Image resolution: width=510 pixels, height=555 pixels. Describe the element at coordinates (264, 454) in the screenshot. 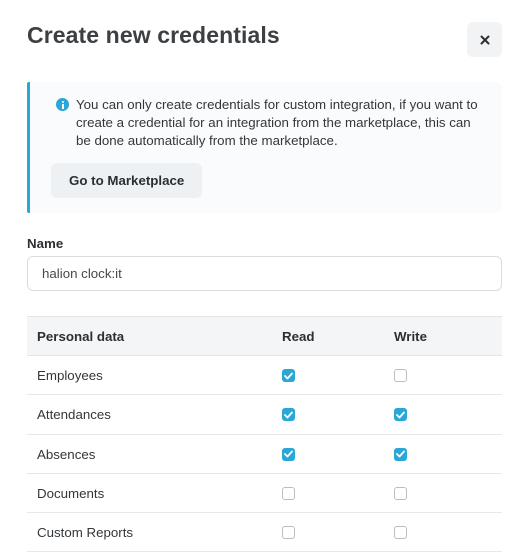

I see `table-row: Absences` at that location.